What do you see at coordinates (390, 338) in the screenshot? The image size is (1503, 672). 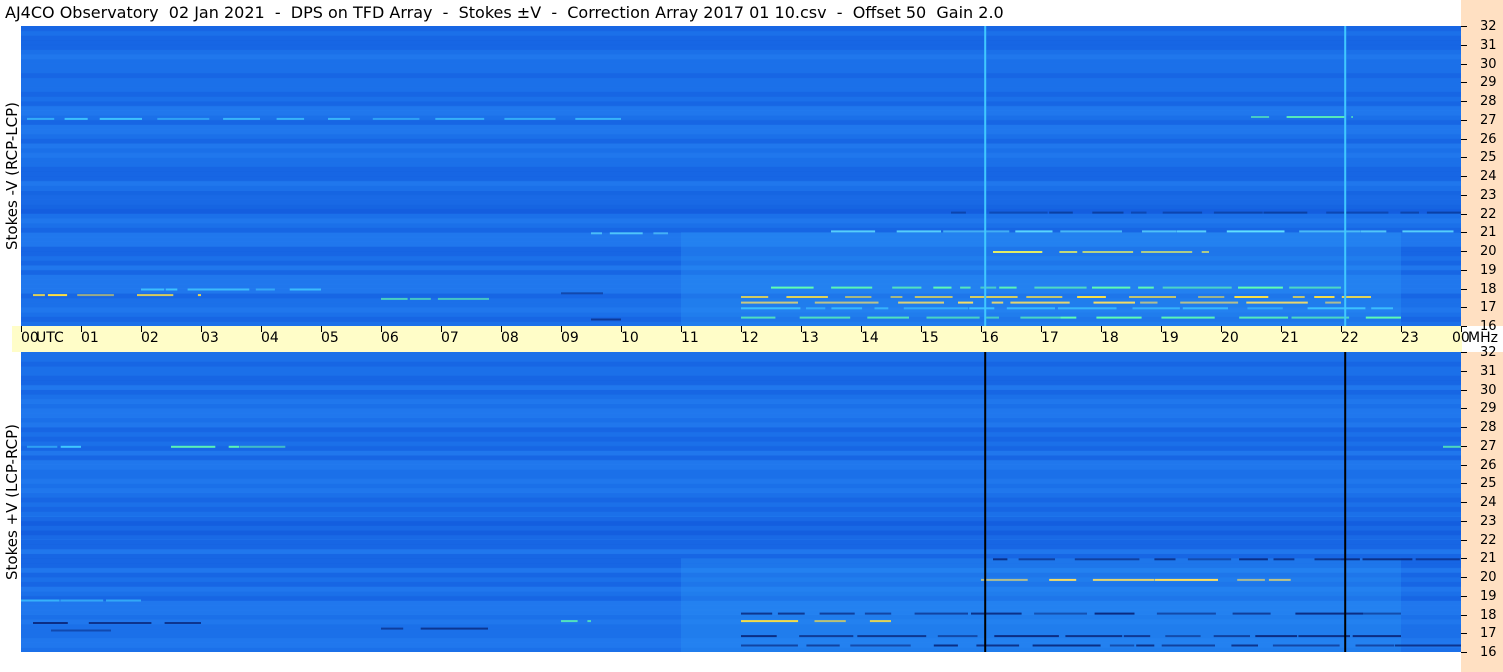 I see `utc-tick-label: 06` at bounding box center [390, 338].